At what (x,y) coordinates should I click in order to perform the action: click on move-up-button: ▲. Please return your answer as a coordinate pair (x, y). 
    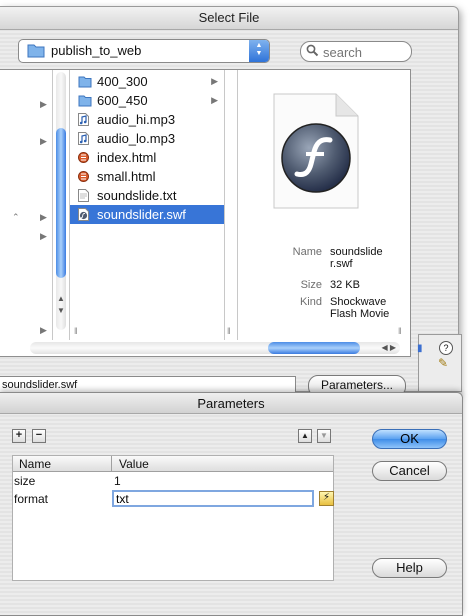
    Looking at the image, I should click on (305, 436).